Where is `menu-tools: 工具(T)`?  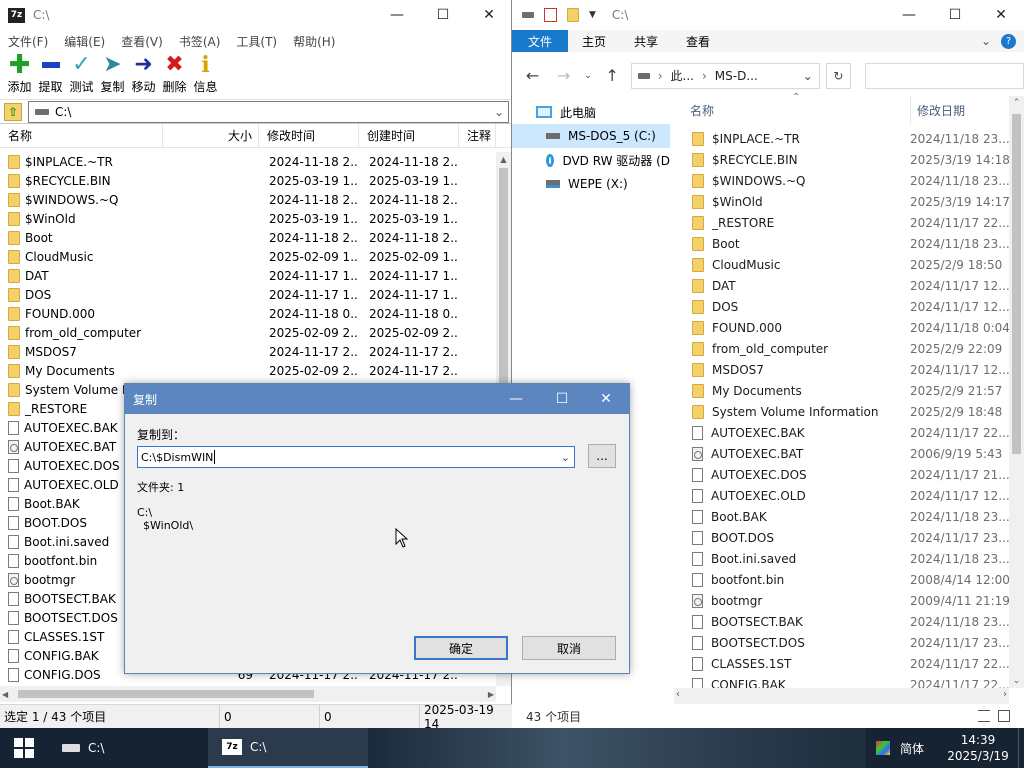 menu-tools: 工具(T) is located at coordinates (256, 41).